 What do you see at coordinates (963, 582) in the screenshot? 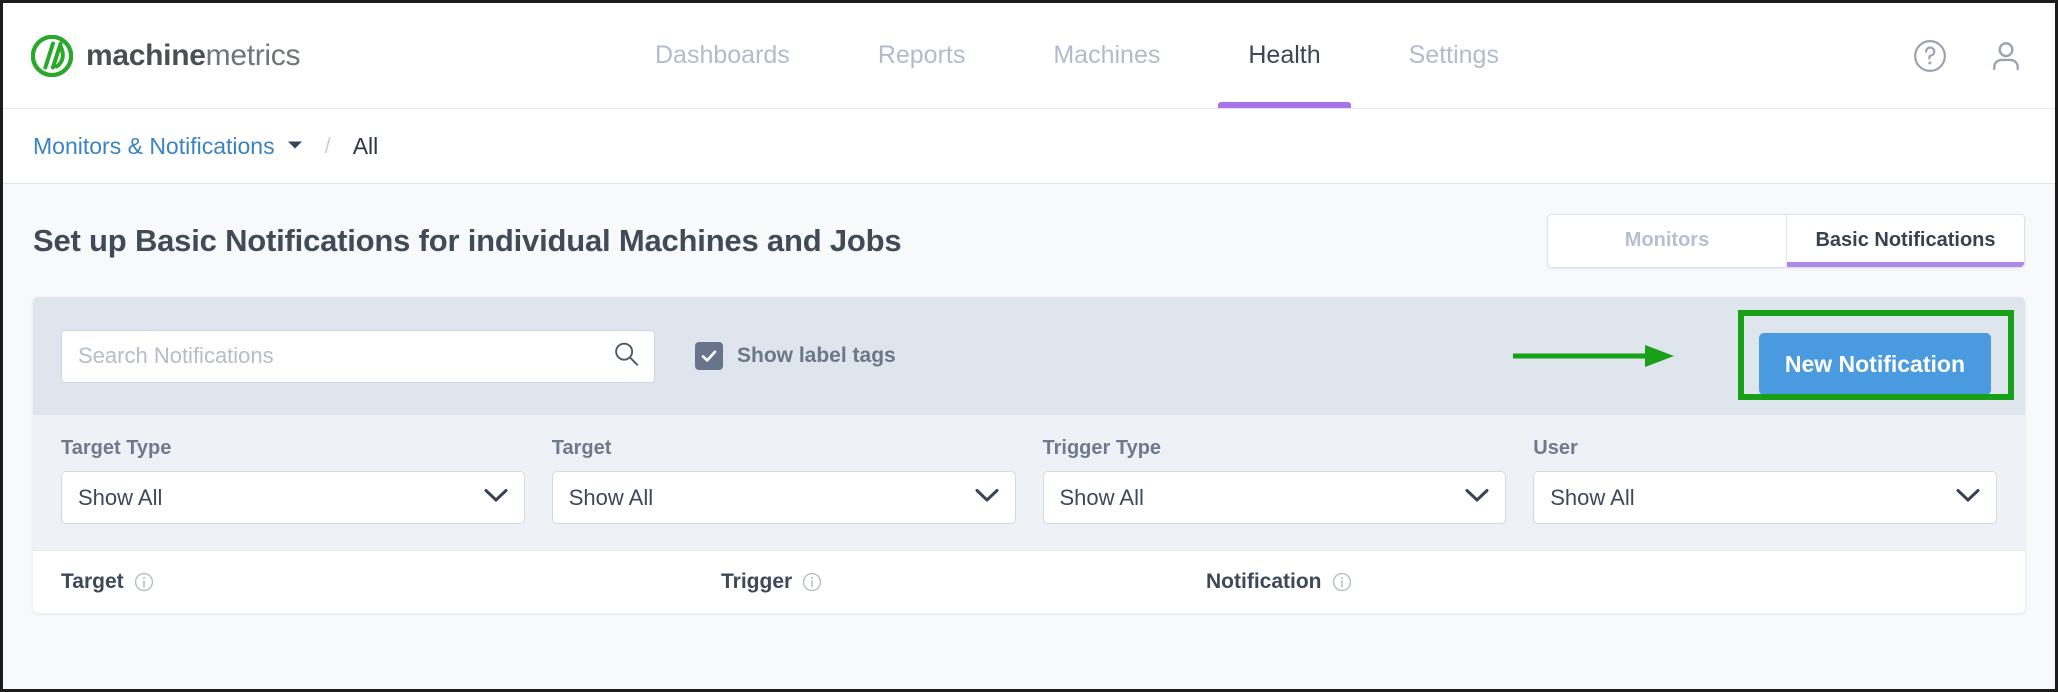
I see `column-header-trigger: Trigger` at bounding box center [963, 582].